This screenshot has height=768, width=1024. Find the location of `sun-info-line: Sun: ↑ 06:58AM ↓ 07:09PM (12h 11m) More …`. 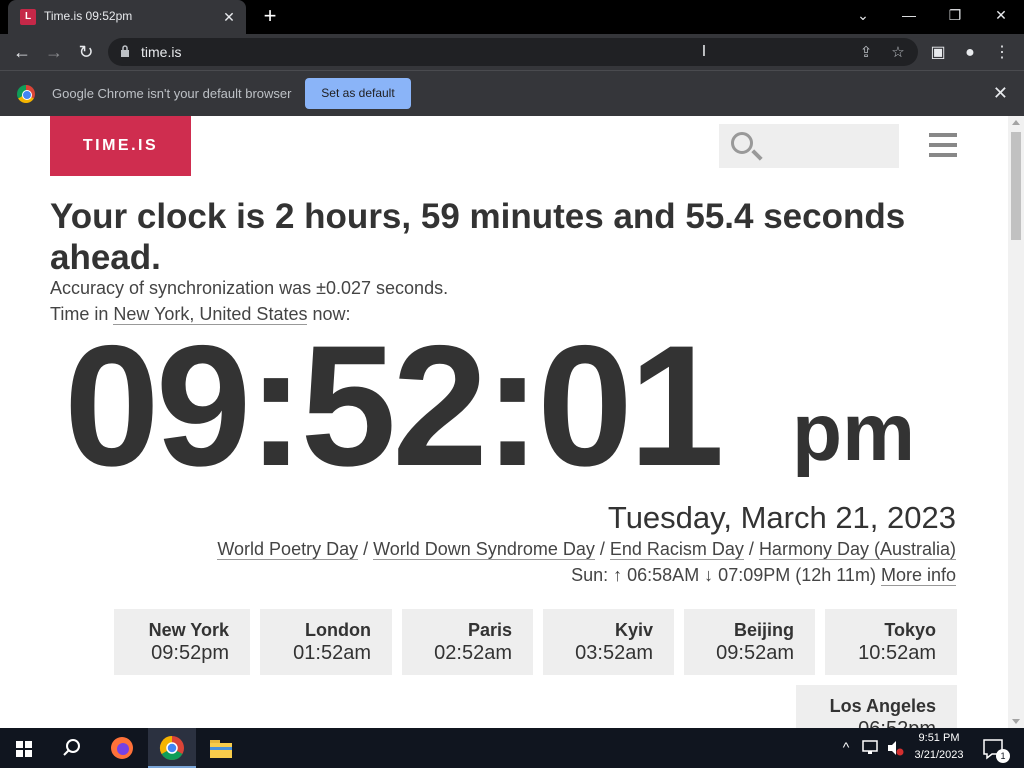

sun-info-line: Sun: ↑ 06:58AM ↓ 07:09PM (12h 11m) More … is located at coordinates (763, 575).